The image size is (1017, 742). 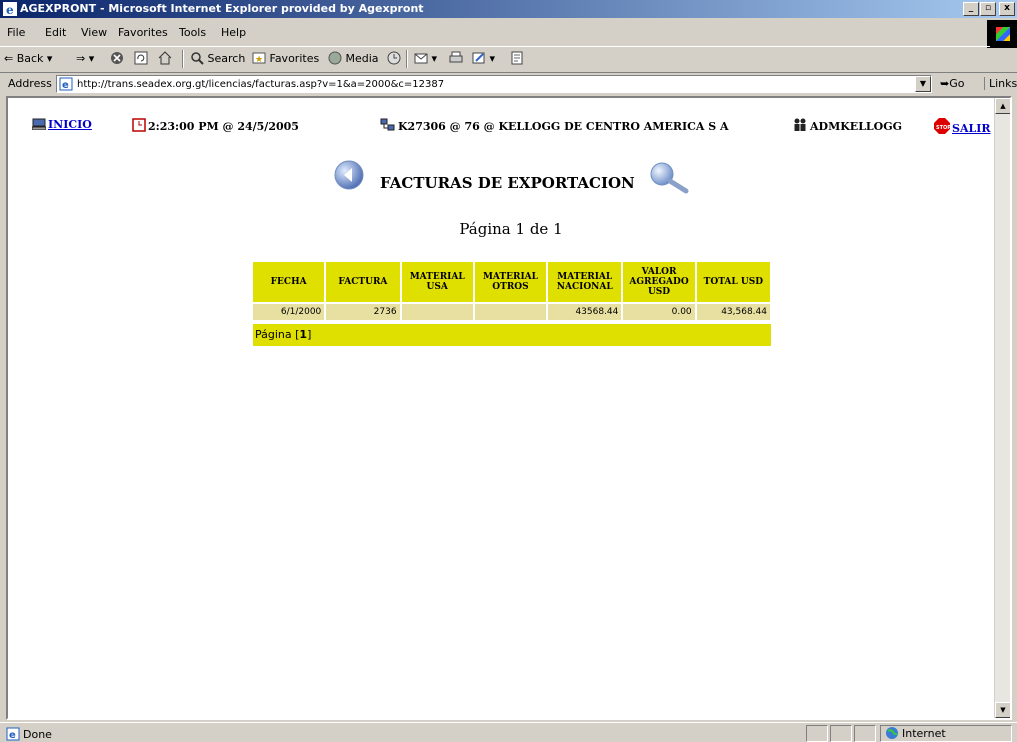 I want to click on datetime-text: 2:23:00 PM @ 24/5/2005, so click(x=223, y=126).